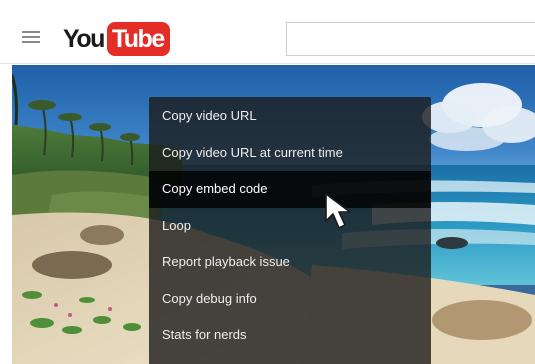  What do you see at coordinates (290, 116) in the screenshot?
I see `menu-item-copy-video-url: Copy video URL` at bounding box center [290, 116].